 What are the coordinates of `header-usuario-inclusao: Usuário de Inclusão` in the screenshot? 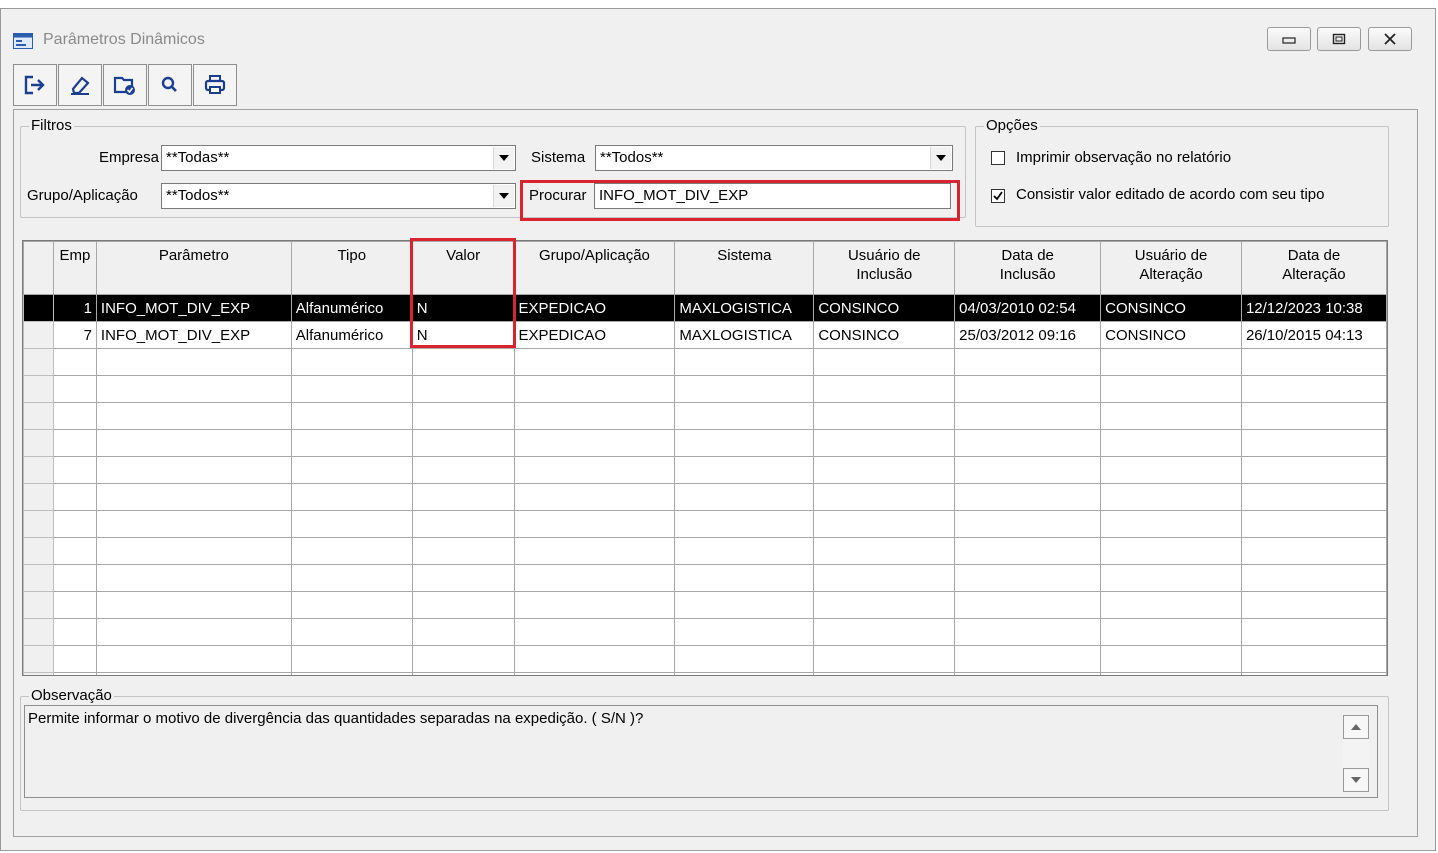 It's located at (884, 268).